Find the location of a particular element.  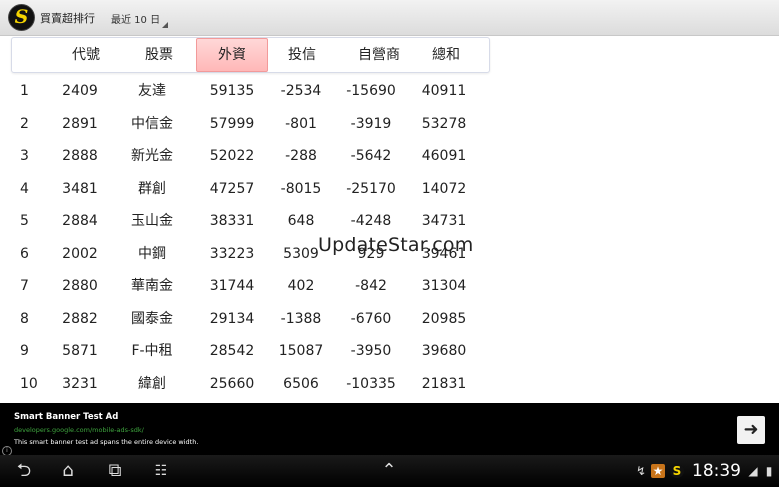

row-stock-name: 玉山金 is located at coordinates (152, 221).